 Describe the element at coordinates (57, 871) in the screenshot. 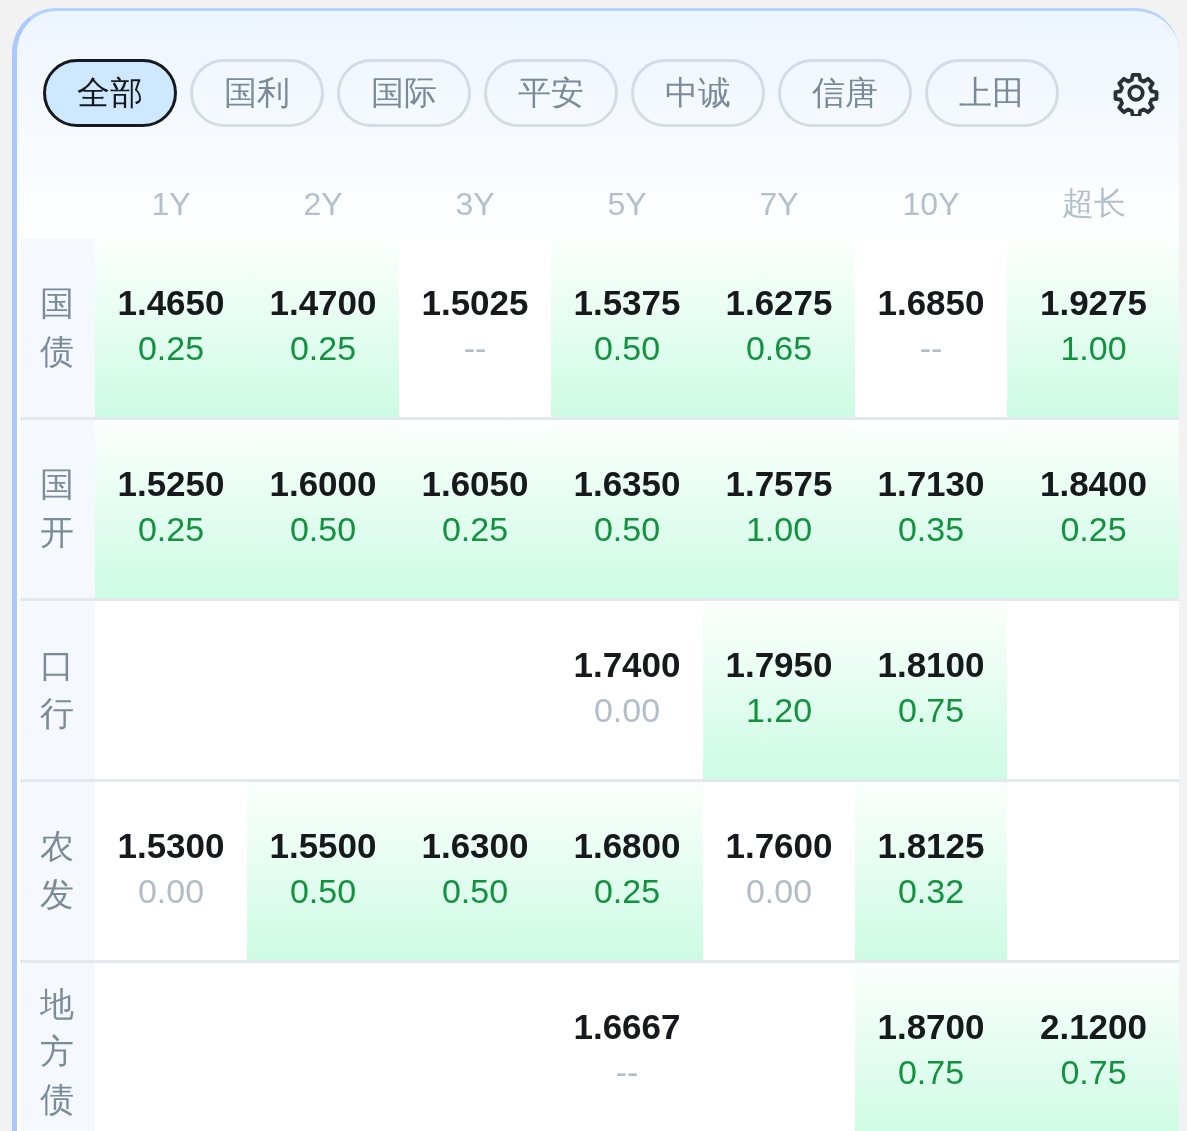

I see `row-label: 农发` at that location.